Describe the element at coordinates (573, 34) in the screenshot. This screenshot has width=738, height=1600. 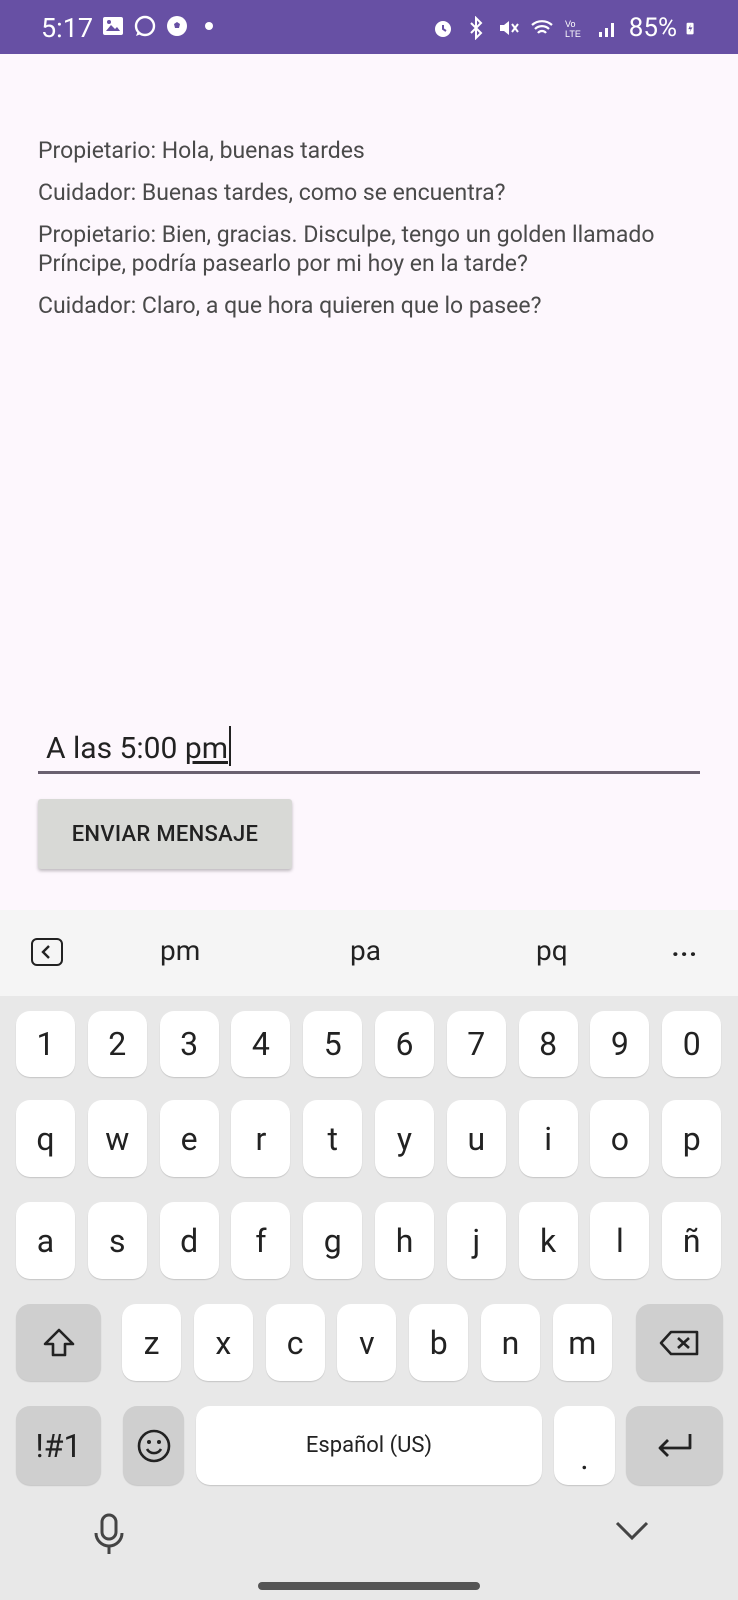
I see `svg-text: LTE` at that location.